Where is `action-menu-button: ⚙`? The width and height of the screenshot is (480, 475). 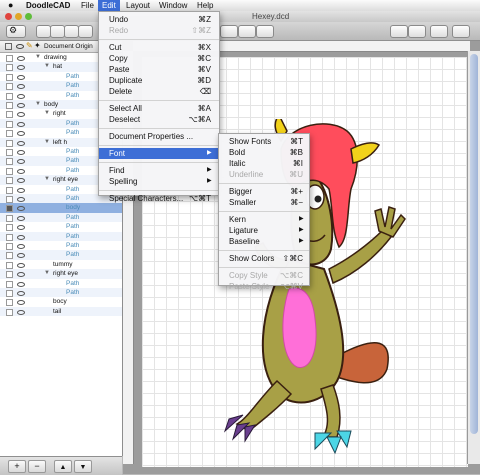
action-menu-button: ⚙ is located at coordinates (16, 31).